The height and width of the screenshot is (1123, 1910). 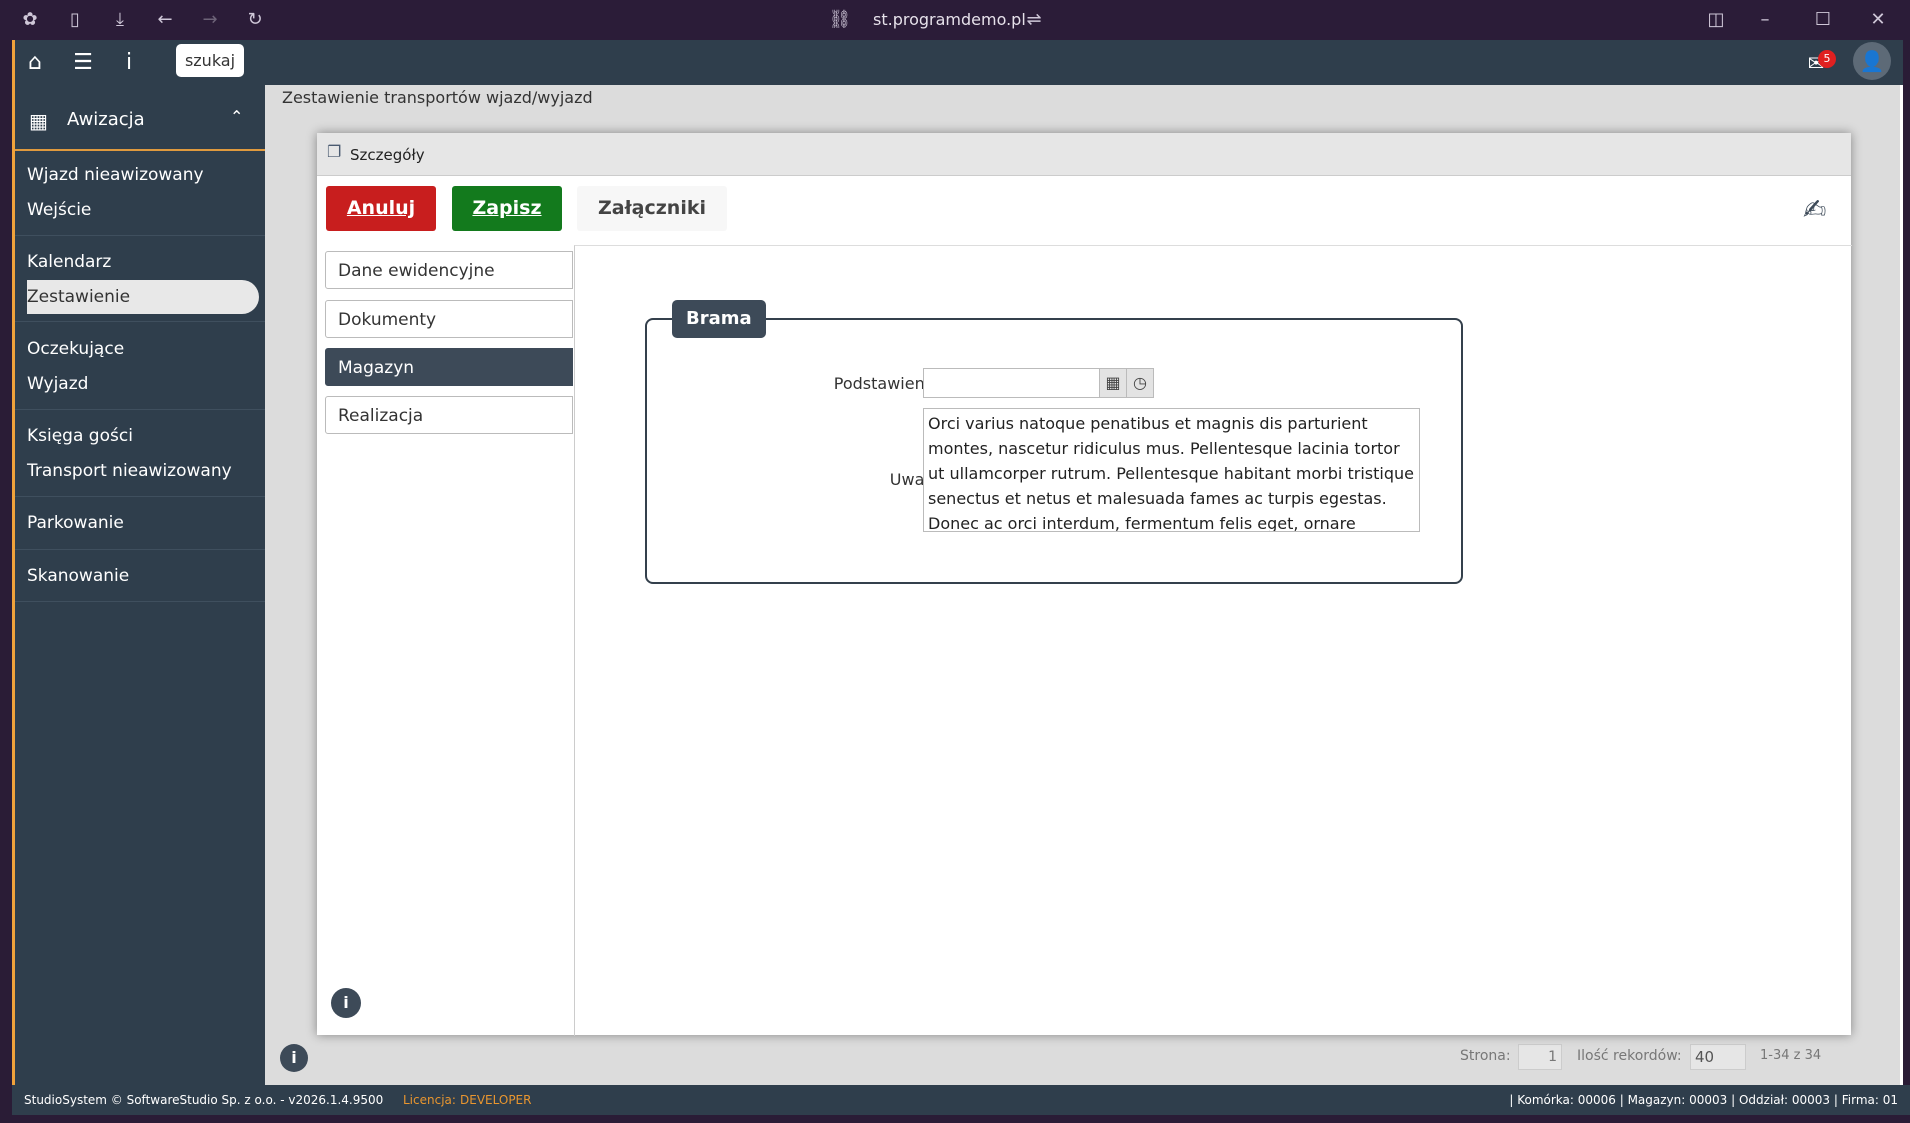 What do you see at coordinates (142, 175) in the screenshot?
I see `sidebar-item-wjazd-nieawizowany: Wjazd nieawizowany` at bounding box center [142, 175].